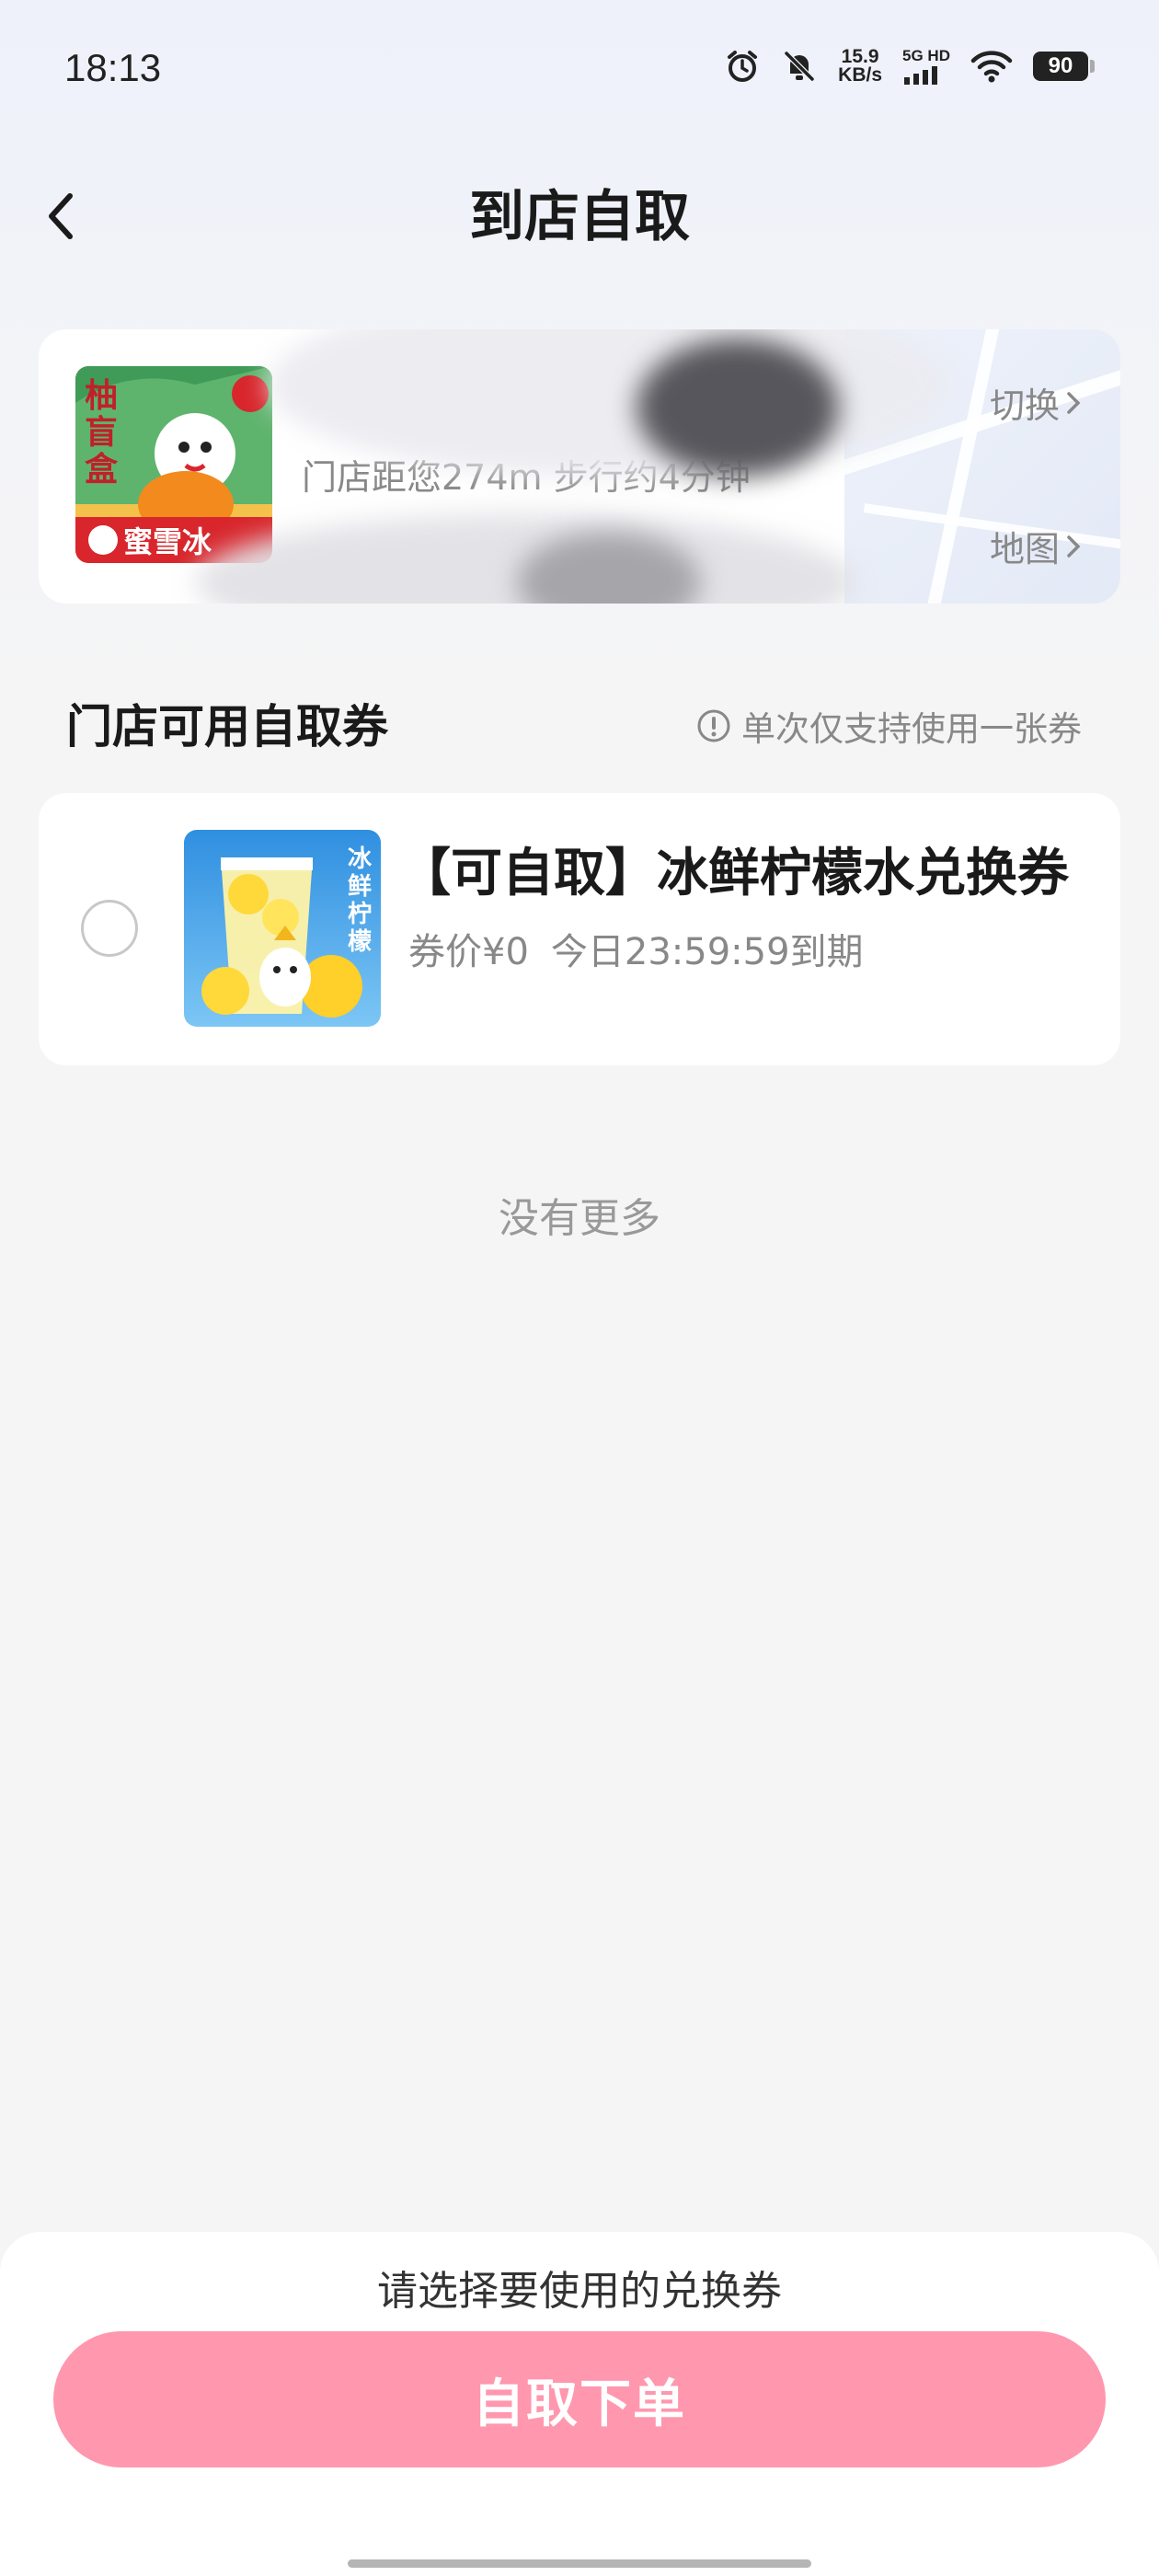 This screenshot has width=1159, height=2576. What do you see at coordinates (360, 942) in the screenshot?
I see `svg-text: 檬` at bounding box center [360, 942].